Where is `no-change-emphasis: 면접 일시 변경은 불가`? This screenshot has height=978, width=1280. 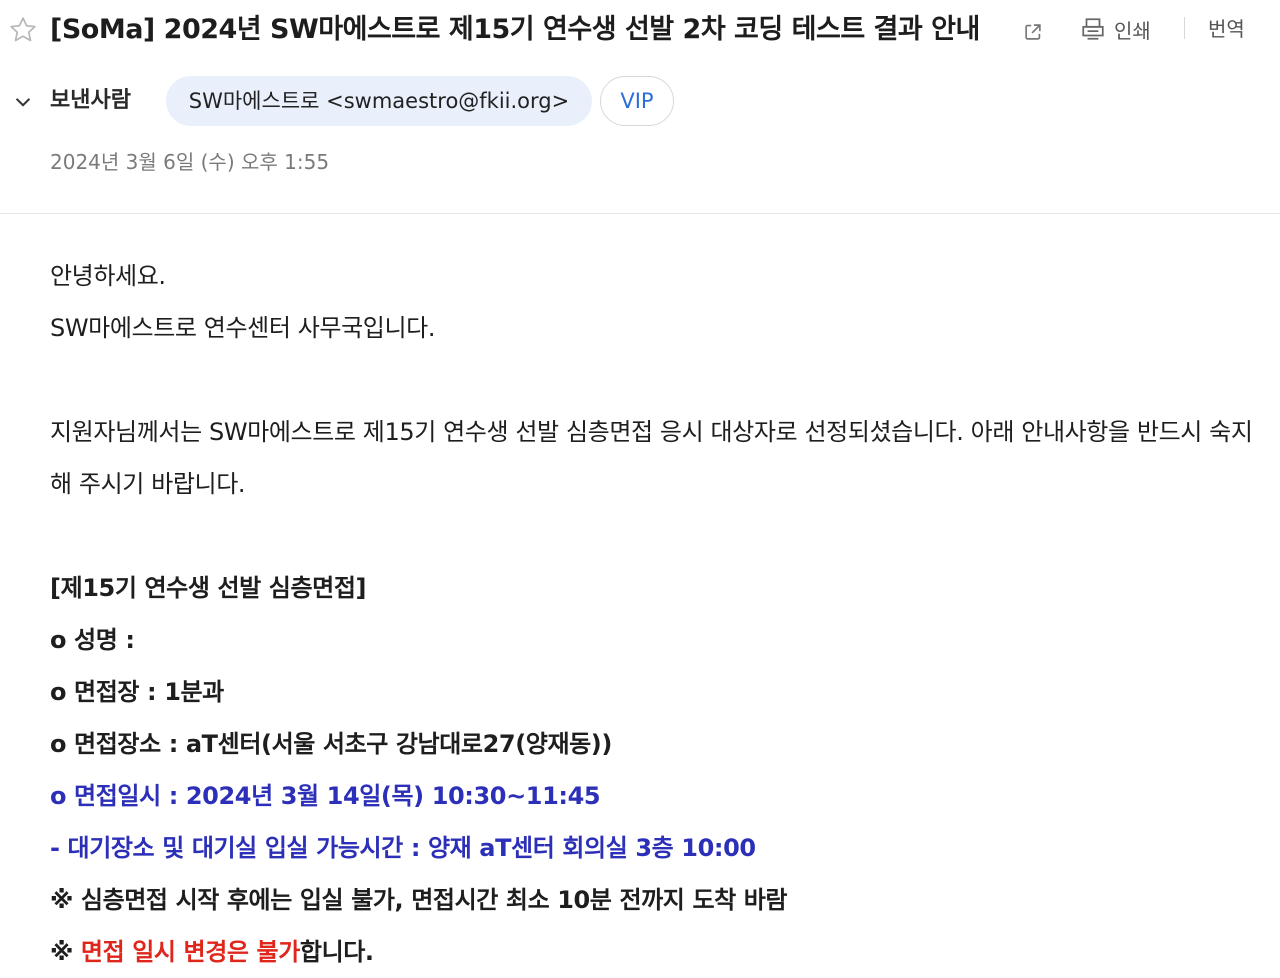
no-change-emphasis: 면접 일시 변경은 불가 is located at coordinates (190, 952).